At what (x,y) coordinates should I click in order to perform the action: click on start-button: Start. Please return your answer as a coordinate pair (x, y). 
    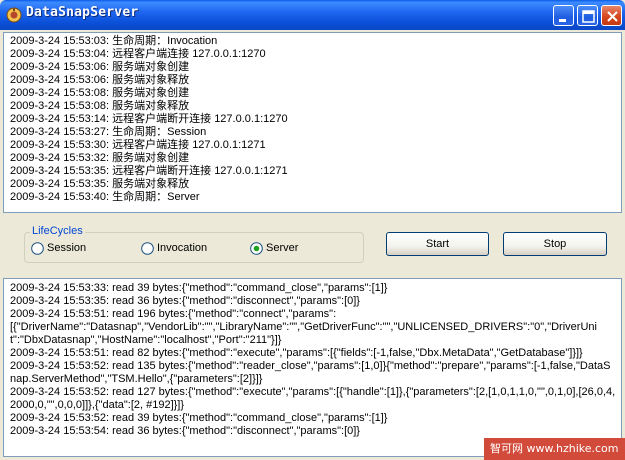
    Looking at the image, I should click on (437, 244).